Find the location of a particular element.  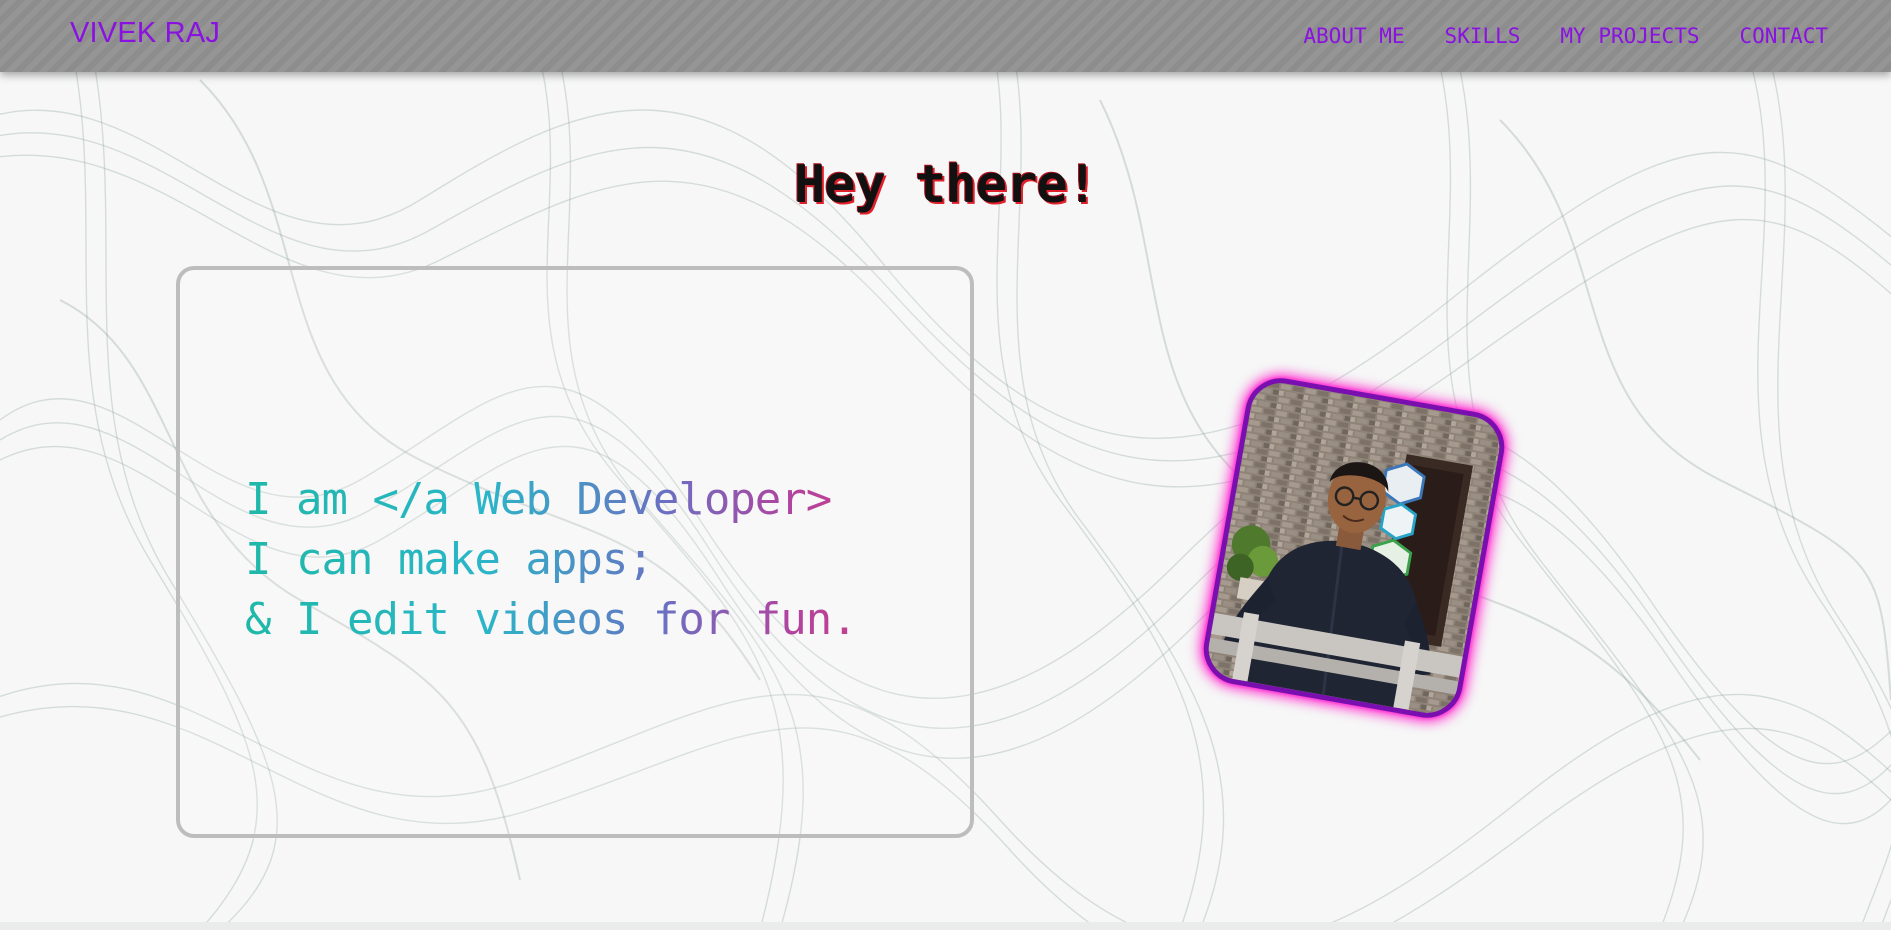

nav-link-contact: CONTACT is located at coordinates (1783, 36).